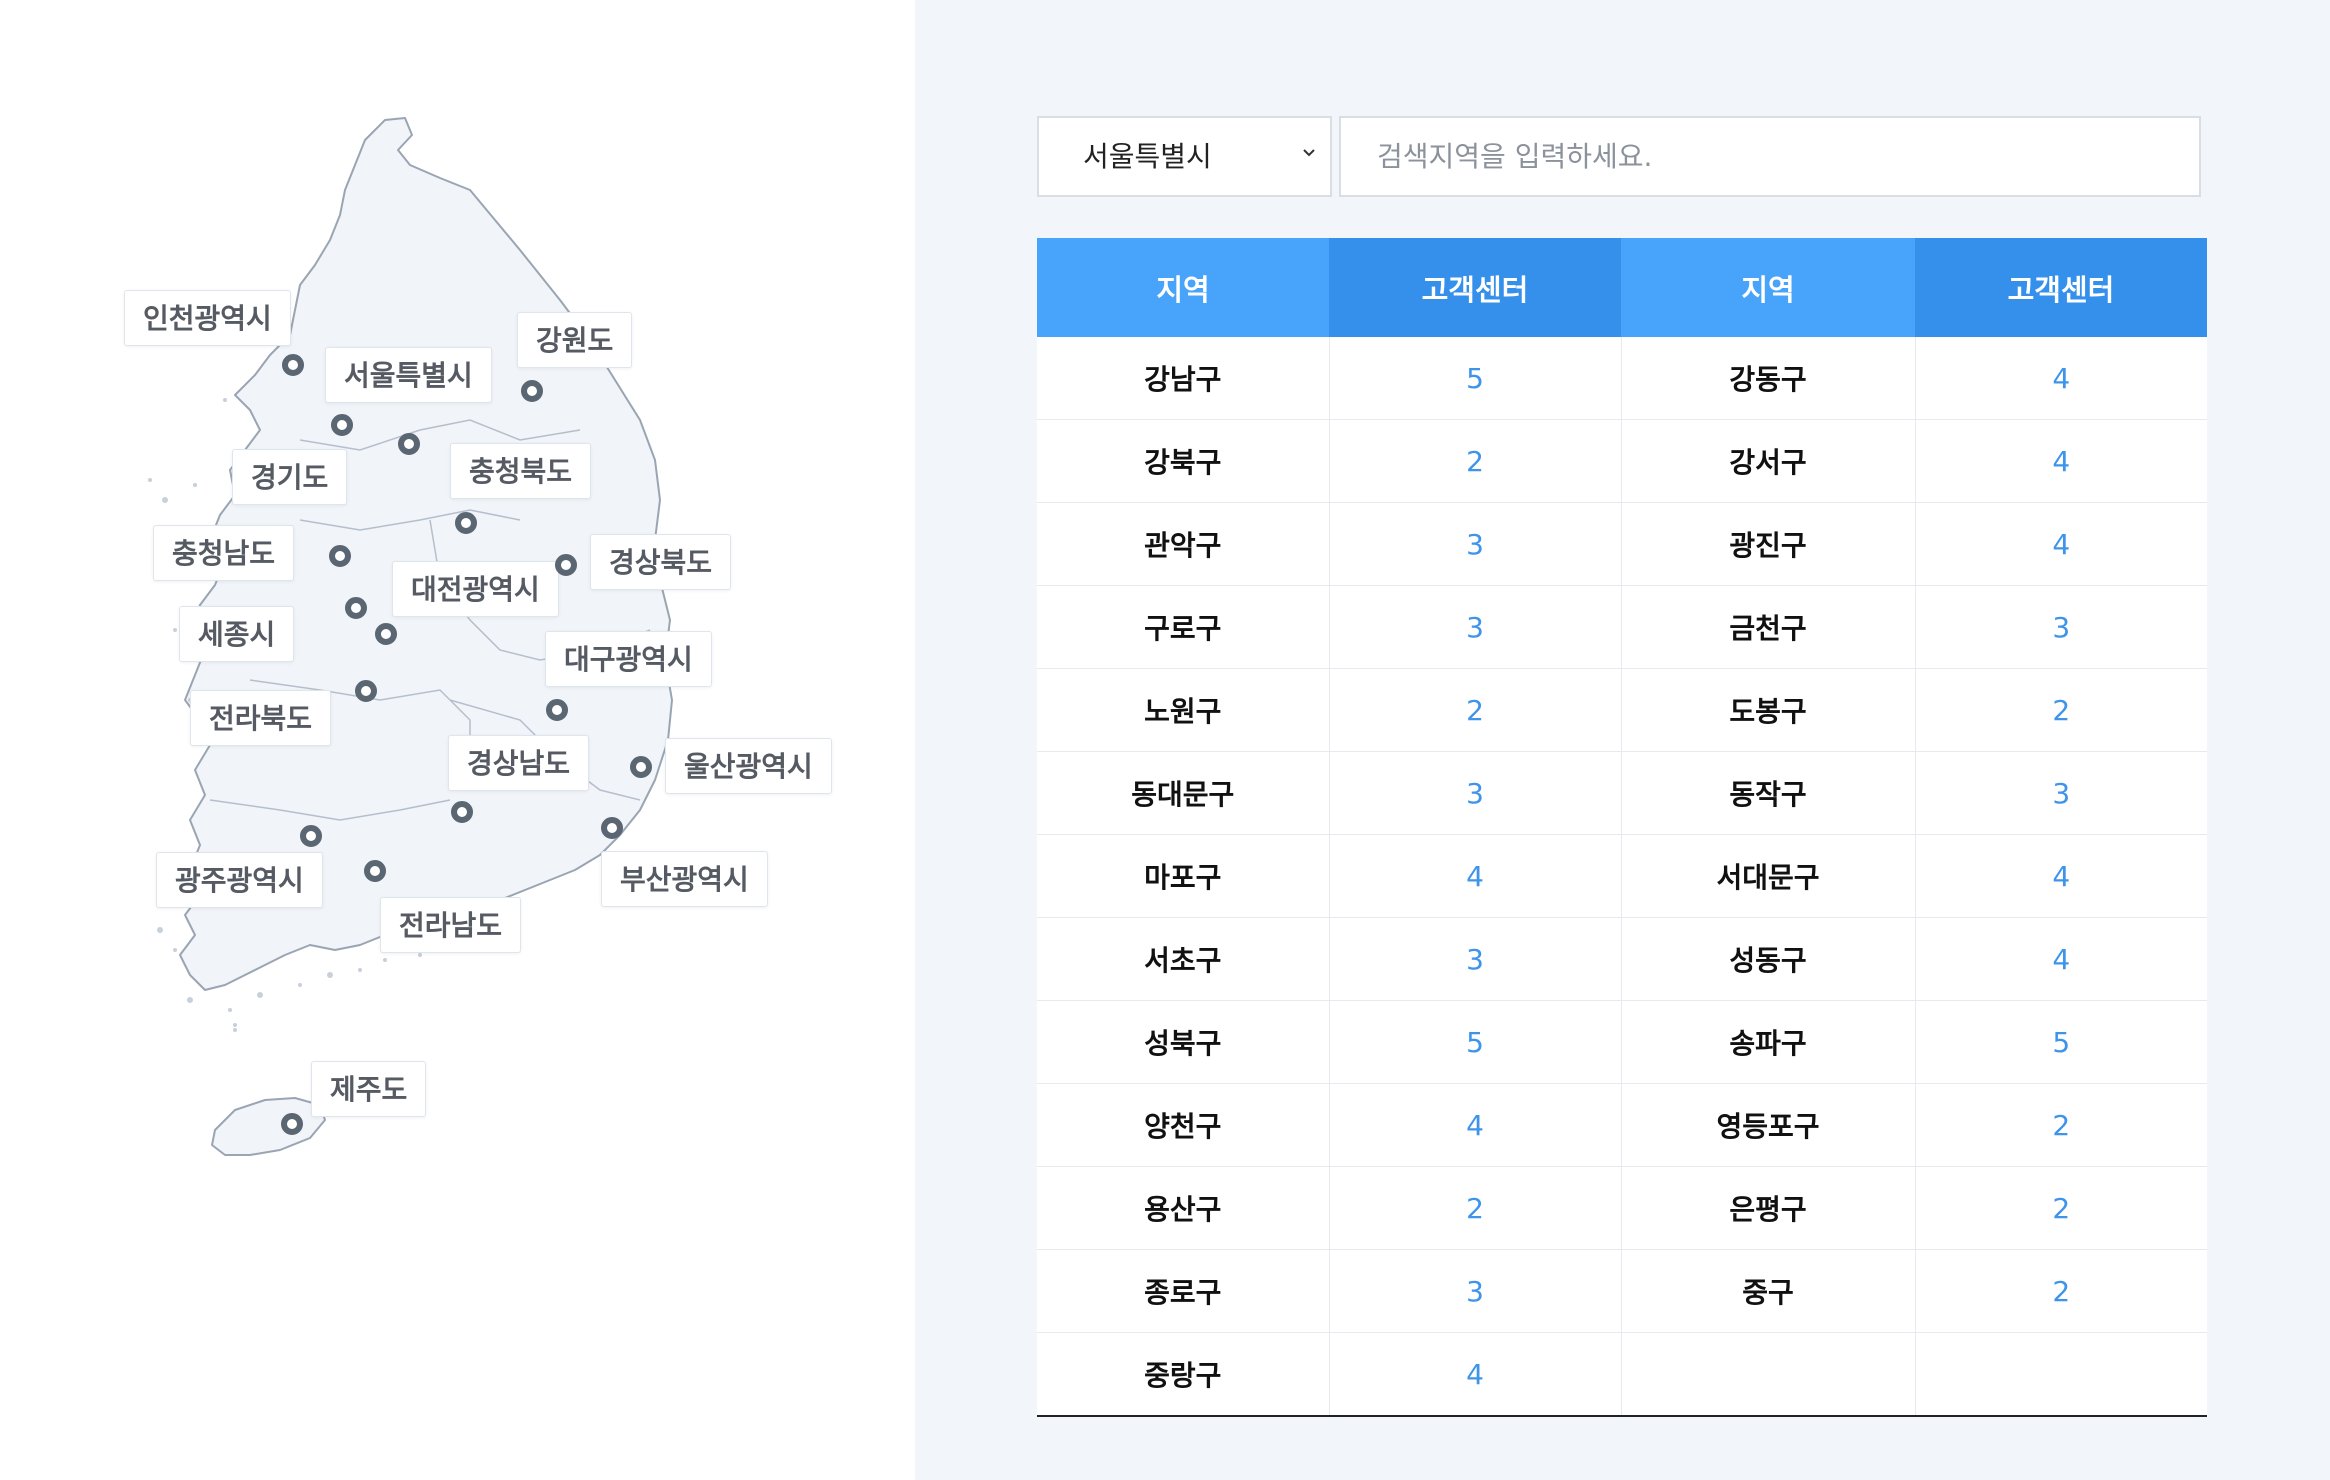 Image resolution: width=2330 pixels, height=1480 pixels. I want to click on region-label-seoul: 서울특별시, so click(408, 375).